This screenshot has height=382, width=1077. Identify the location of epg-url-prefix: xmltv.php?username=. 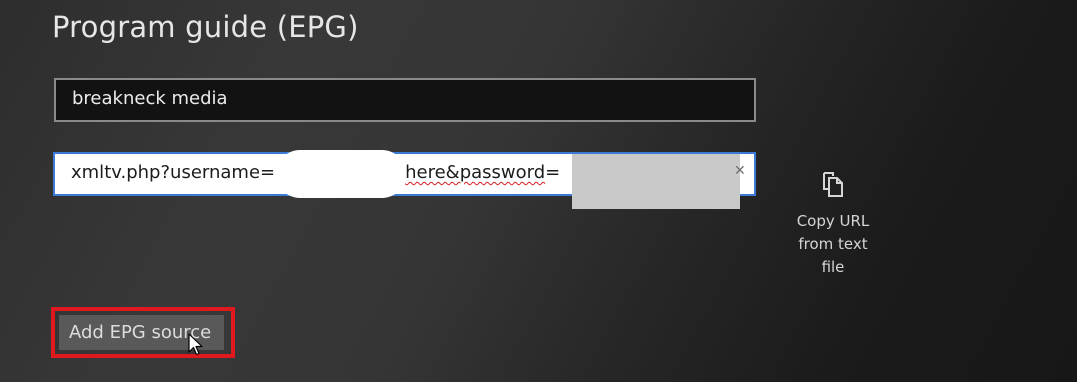
(173, 172).